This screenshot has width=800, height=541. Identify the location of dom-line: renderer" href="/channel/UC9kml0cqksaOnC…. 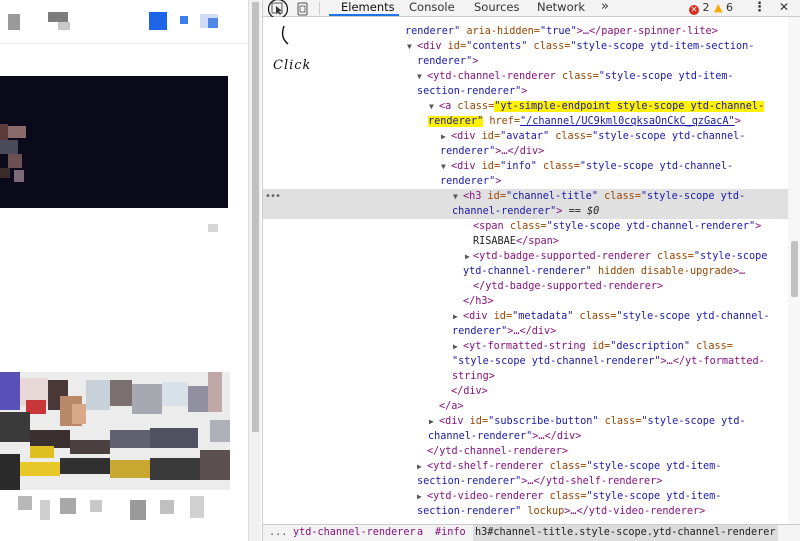
(525, 121).